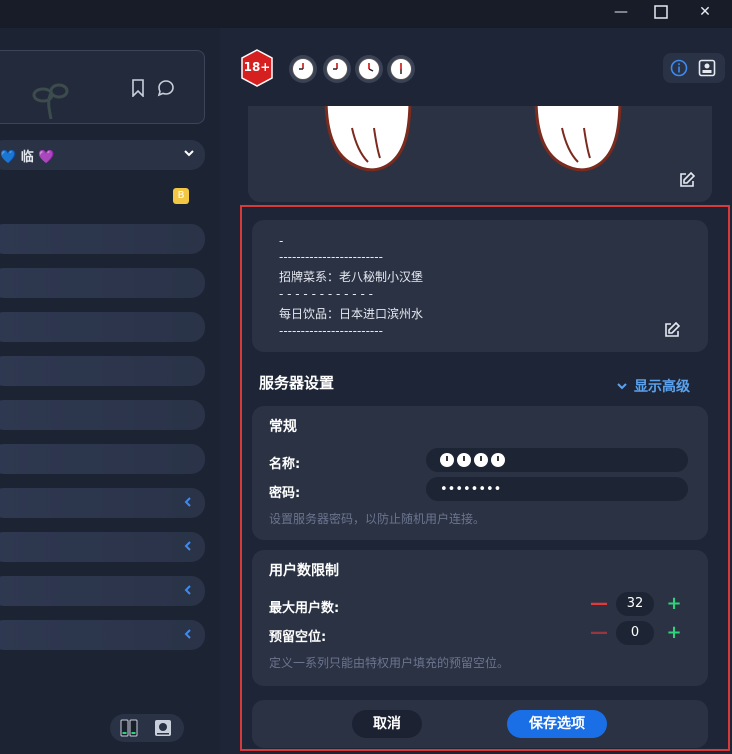 This screenshot has height=754, width=732. I want to click on password-hint: 设置服务器密码，以防止随机用户连接。, so click(377, 519).